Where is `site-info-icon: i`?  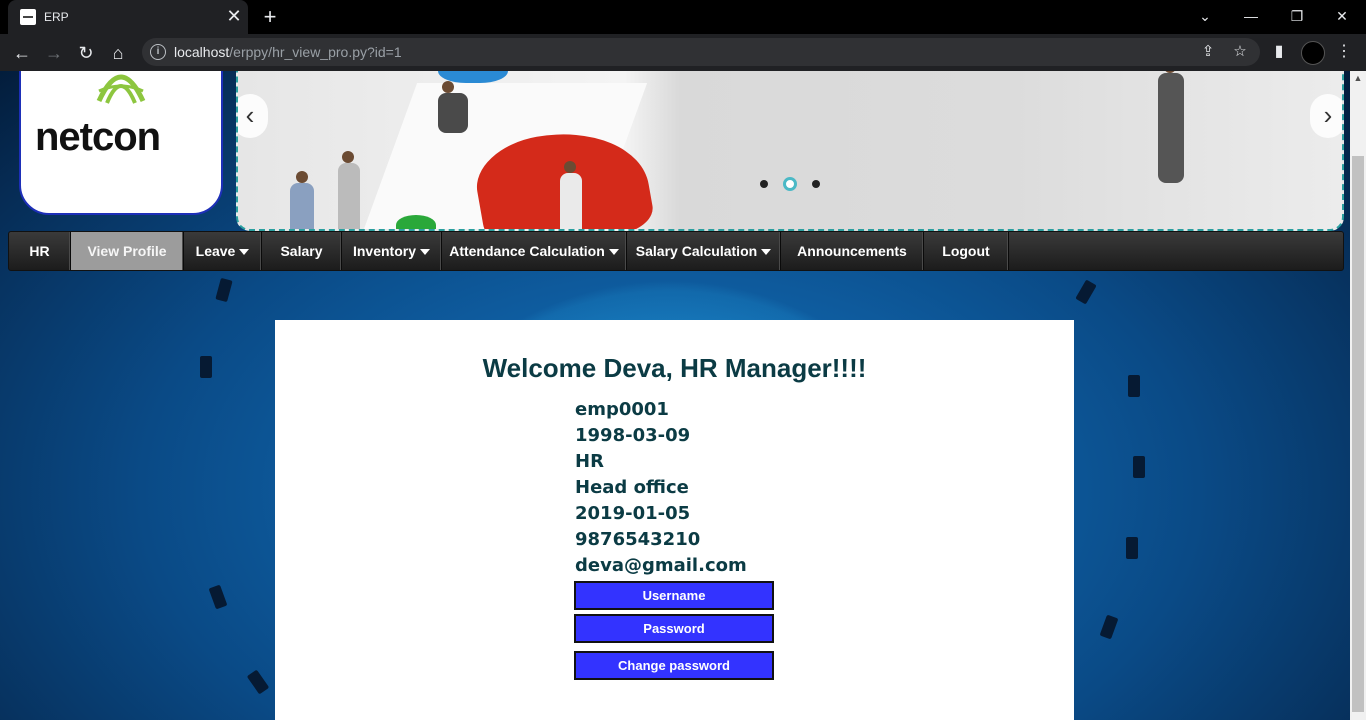 site-info-icon: i is located at coordinates (158, 52).